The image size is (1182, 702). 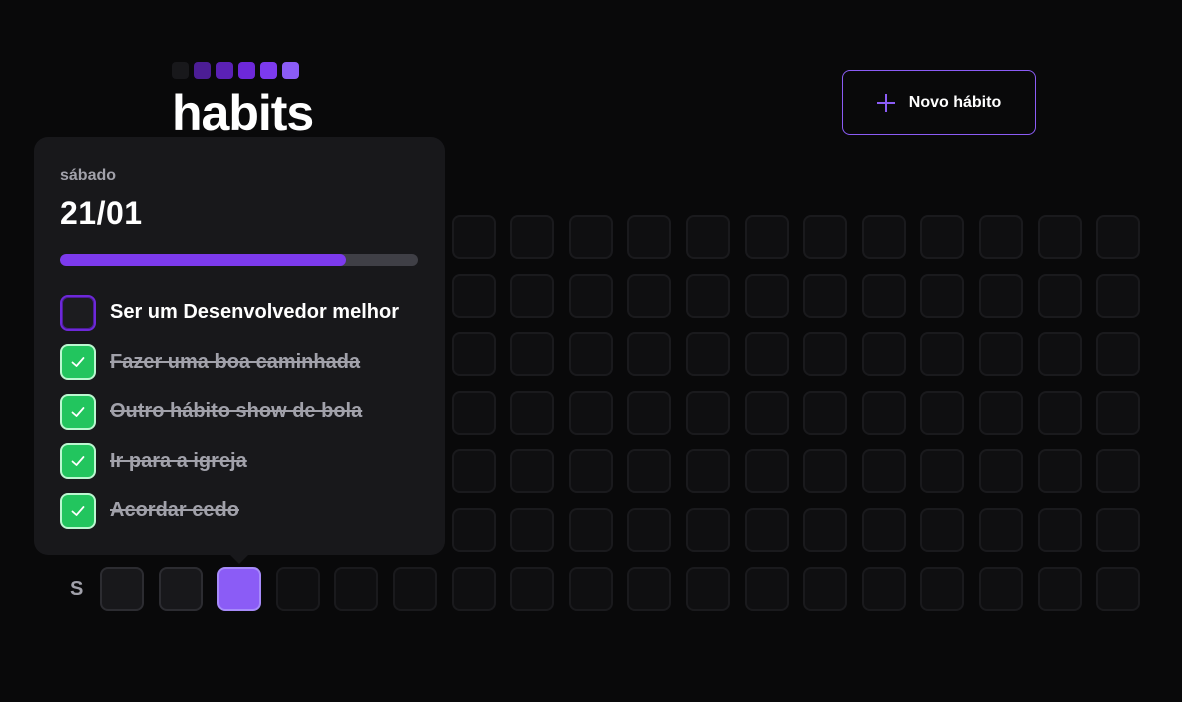 I want to click on habit-checkbox-item: Ir para a igreja, so click(x=239, y=462).